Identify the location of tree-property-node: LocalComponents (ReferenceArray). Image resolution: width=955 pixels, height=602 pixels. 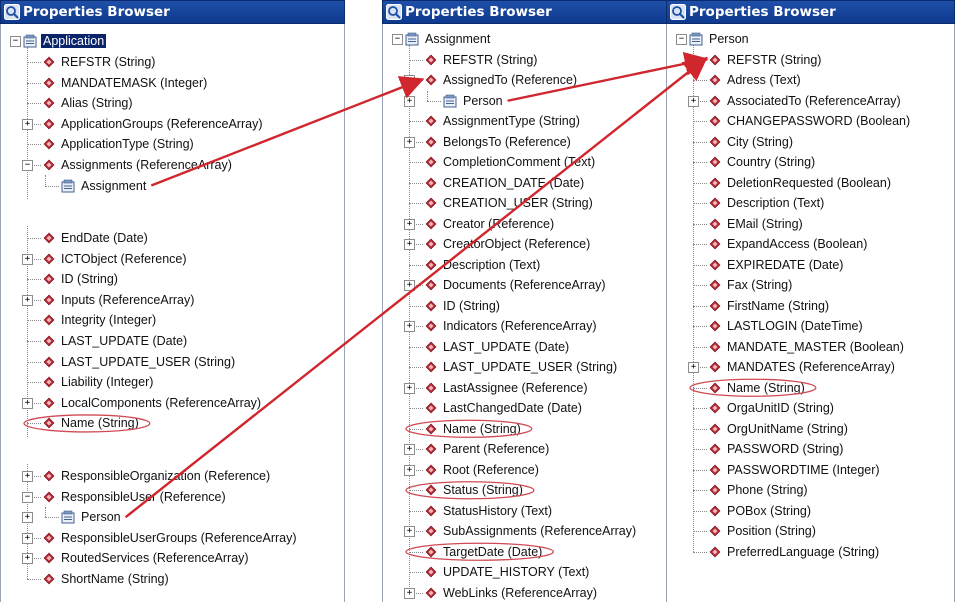
(153, 403).